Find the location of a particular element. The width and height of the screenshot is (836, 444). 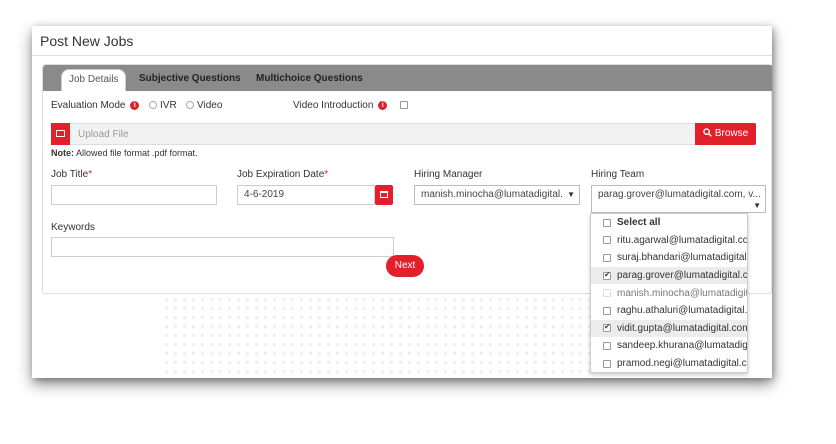

evaluation-mode-row: Evaluation Mode i is located at coordinates (95, 105).